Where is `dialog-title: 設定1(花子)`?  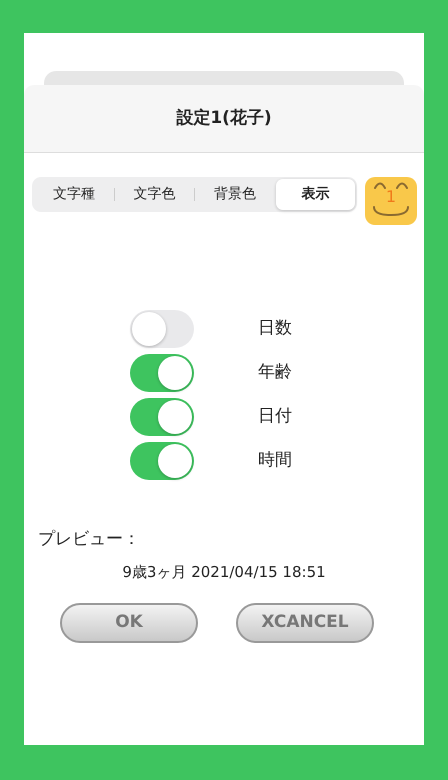 dialog-title: 設定1(花子) is located at coordinates (224, 118).